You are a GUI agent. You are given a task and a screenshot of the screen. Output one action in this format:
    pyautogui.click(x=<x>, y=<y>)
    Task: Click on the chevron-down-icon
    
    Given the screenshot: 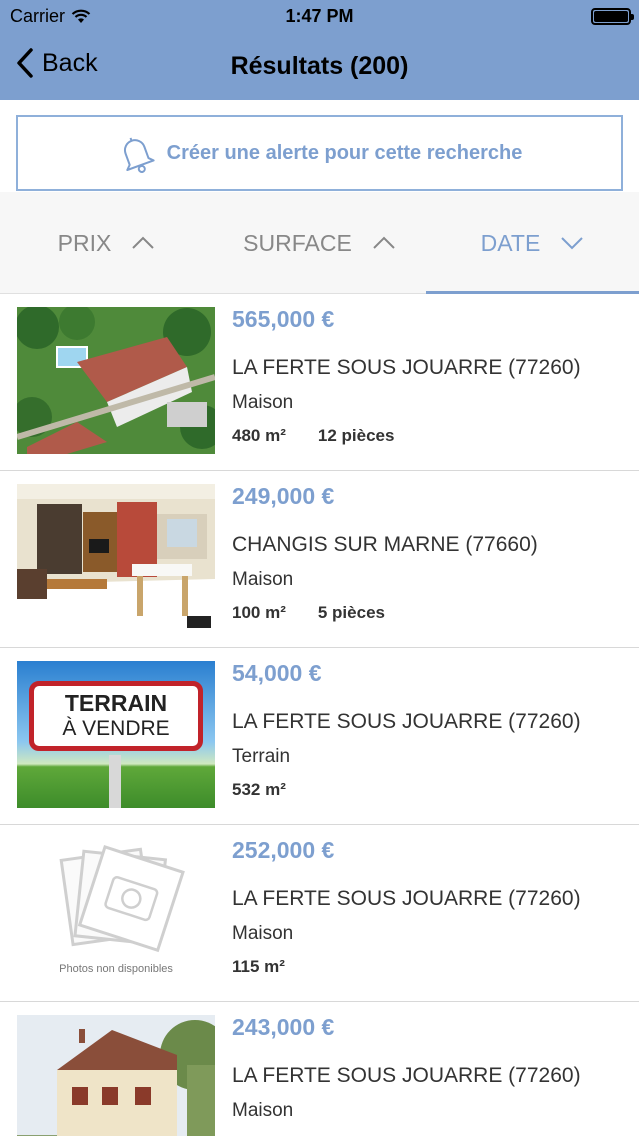 What is the action you would take?
    pyautogui.click(x=572, y=243)
    